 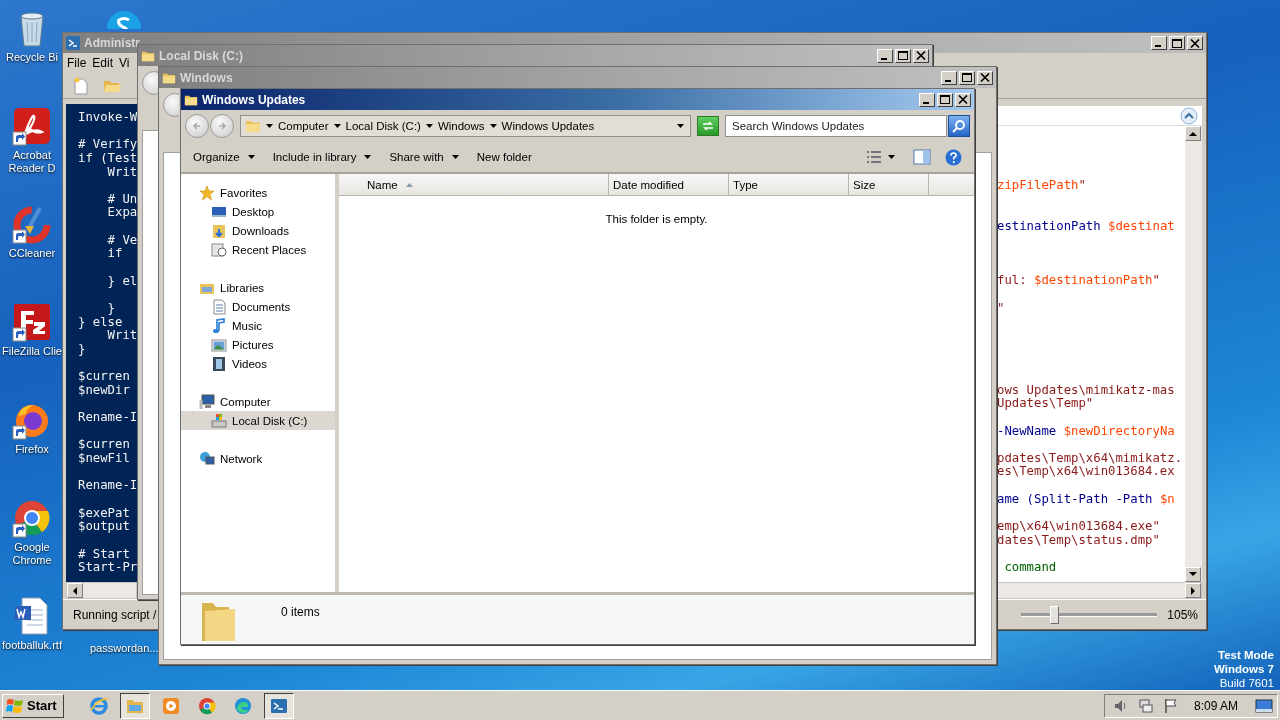 I want to click on window-title: Local Disk (C:), so click(x=201, y=55).